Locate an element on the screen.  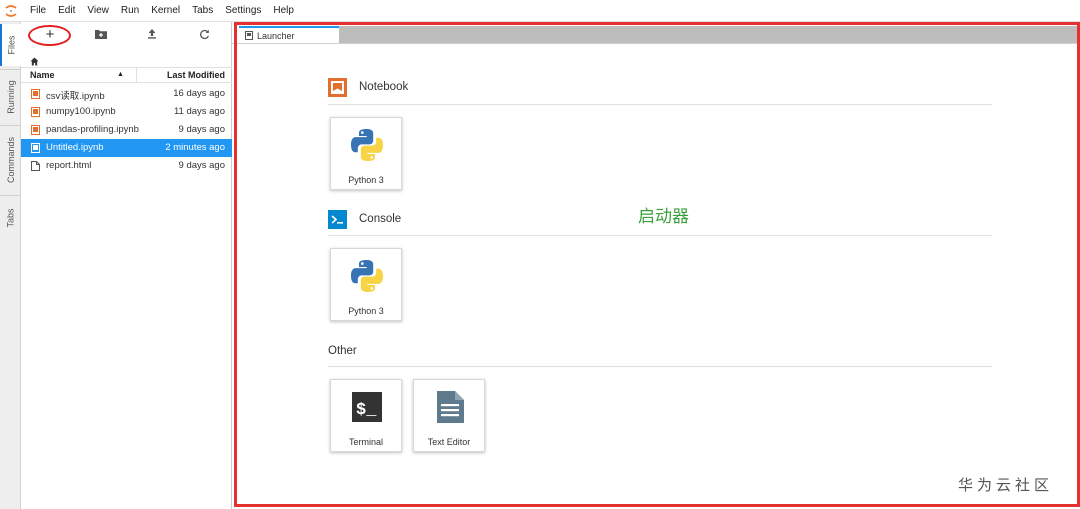
sort-ascending-icon: ▲ is located at coordinates (120, 74).